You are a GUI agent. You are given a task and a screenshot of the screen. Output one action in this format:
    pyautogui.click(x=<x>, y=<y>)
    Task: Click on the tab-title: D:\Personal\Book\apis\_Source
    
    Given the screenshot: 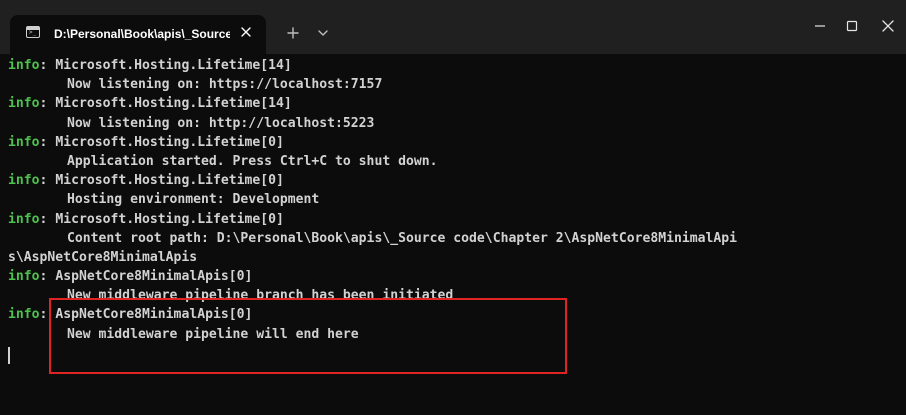 What is the action you would take?
    pyautogui.click(x=142, y=34)
    